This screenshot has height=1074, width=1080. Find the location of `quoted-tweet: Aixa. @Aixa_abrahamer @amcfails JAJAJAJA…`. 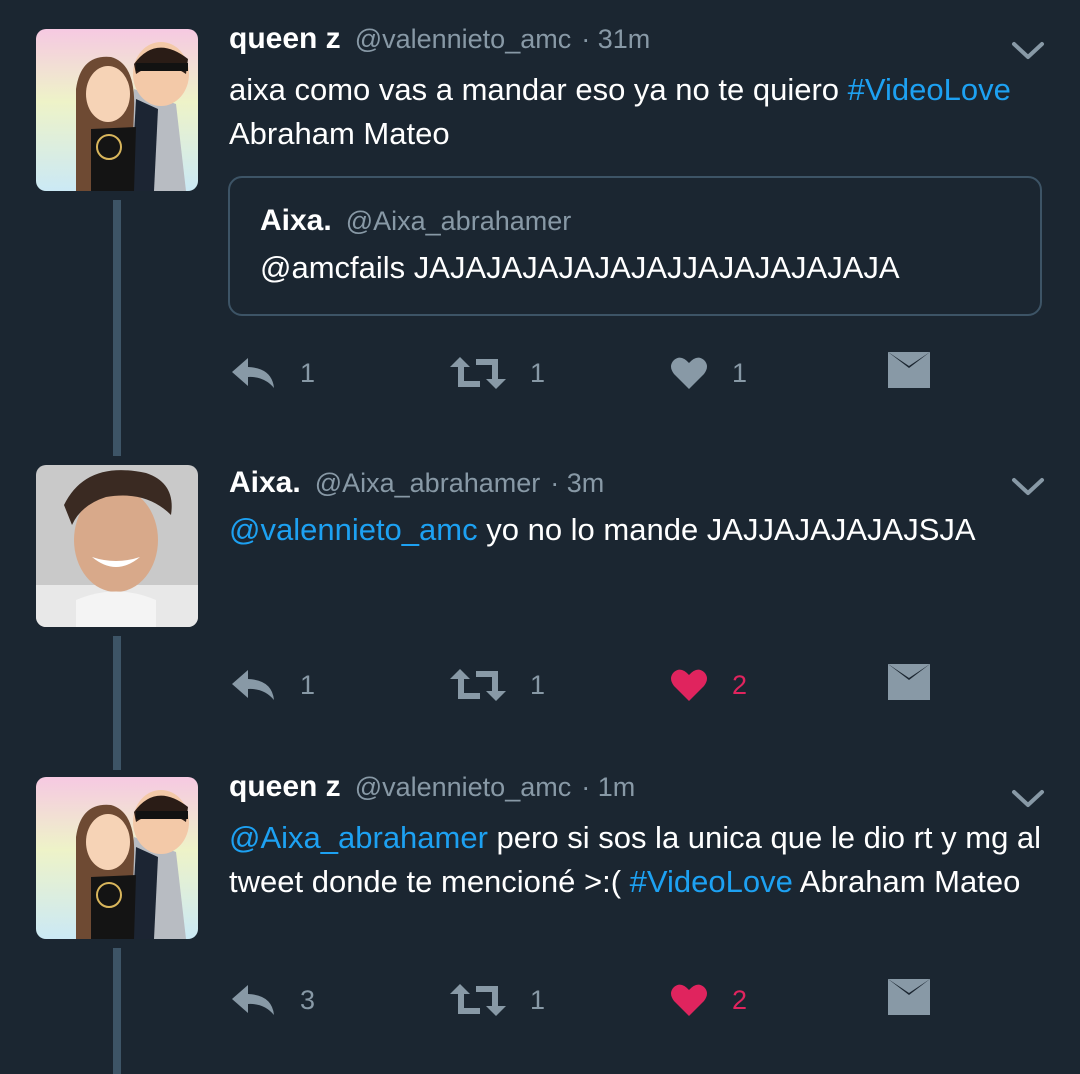

quoted-tweet: Aixa. @Aixa_abrahamer @amcfails JAJAJAJA… is located at coordinates (635, 246).